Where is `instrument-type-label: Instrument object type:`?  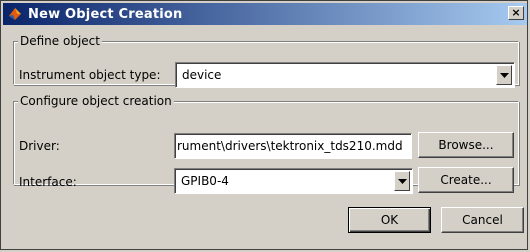 instrument-type-label: Instrument object type: is located at coordinates (90, 75).